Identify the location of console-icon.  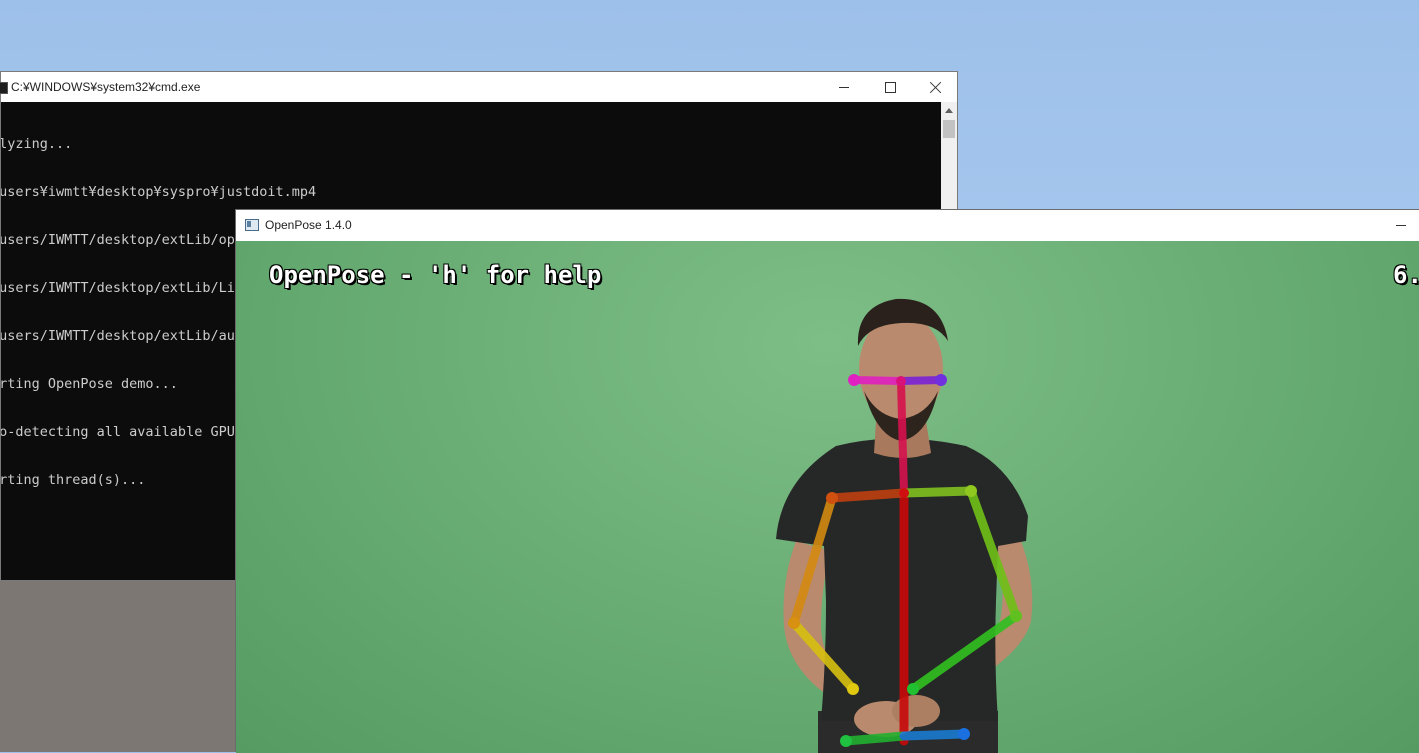
(4, 88).